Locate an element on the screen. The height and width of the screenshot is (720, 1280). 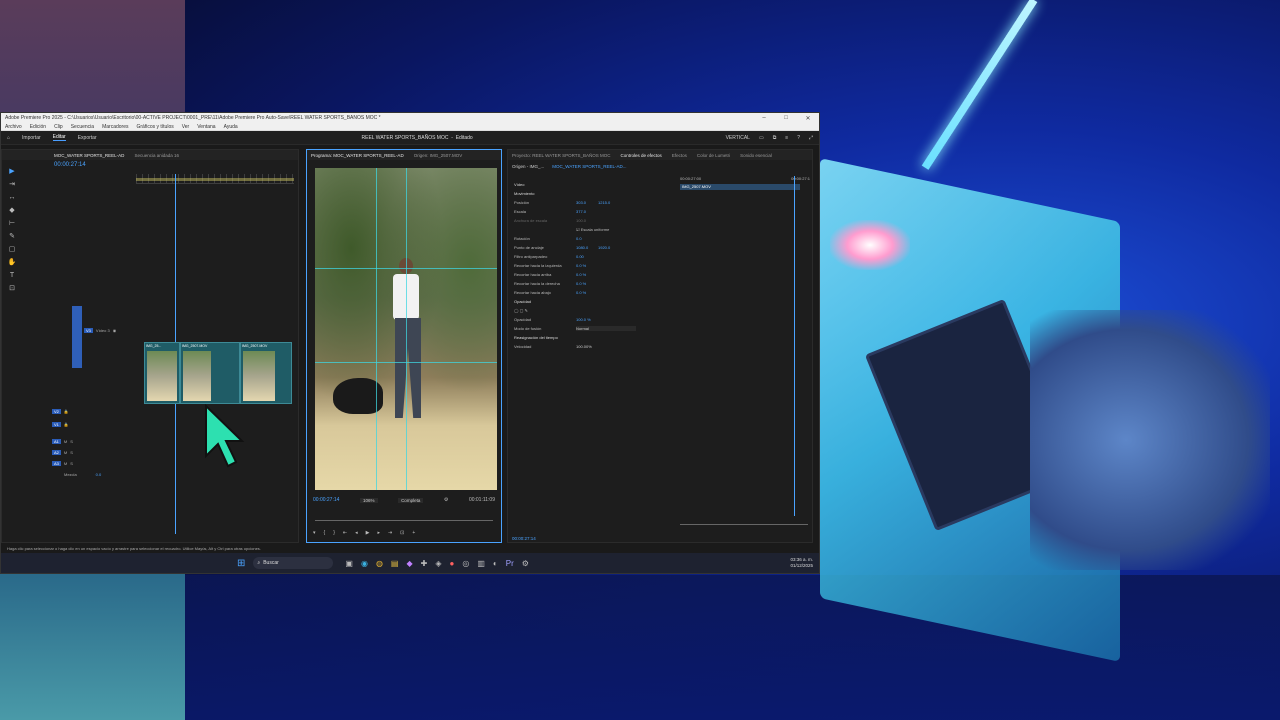
menu-clip: Clip is located at coordinates (58, 127).